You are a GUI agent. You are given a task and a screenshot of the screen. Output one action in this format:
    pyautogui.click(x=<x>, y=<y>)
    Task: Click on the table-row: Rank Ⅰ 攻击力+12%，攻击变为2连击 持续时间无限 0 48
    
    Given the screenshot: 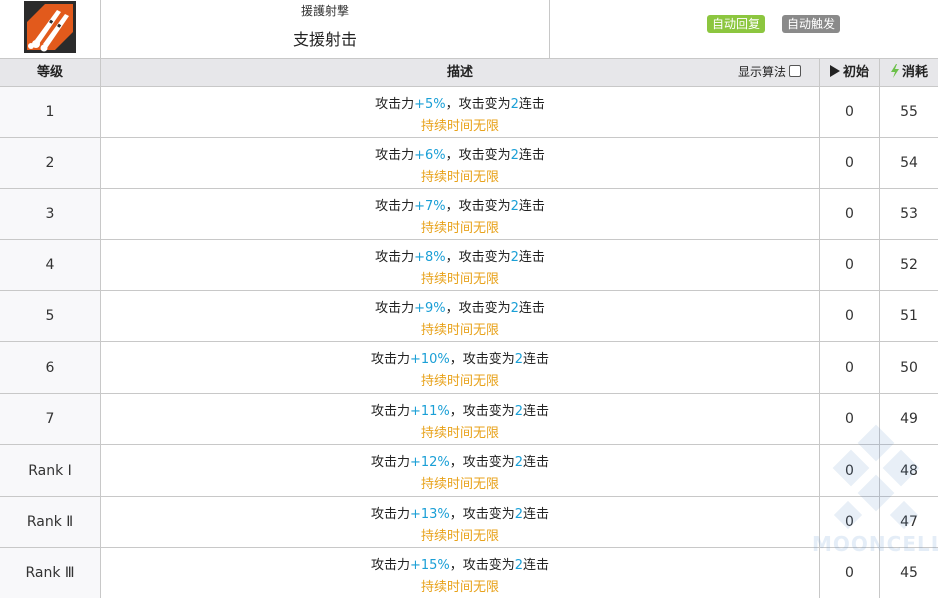 What is the action you would take?
    pyautogui.click(x=469, y=471)
    